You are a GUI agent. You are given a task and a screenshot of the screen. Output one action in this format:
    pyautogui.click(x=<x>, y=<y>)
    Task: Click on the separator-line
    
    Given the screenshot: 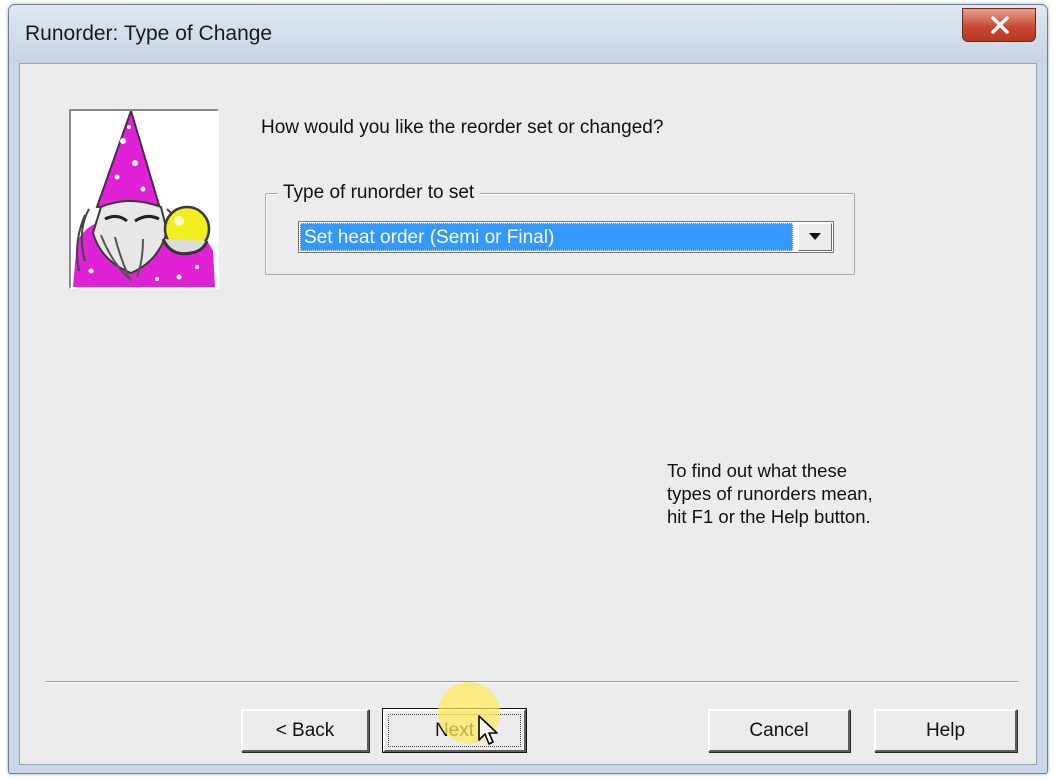 What is the action you would take?
    pyautogui.click(x=532, y=682)
    